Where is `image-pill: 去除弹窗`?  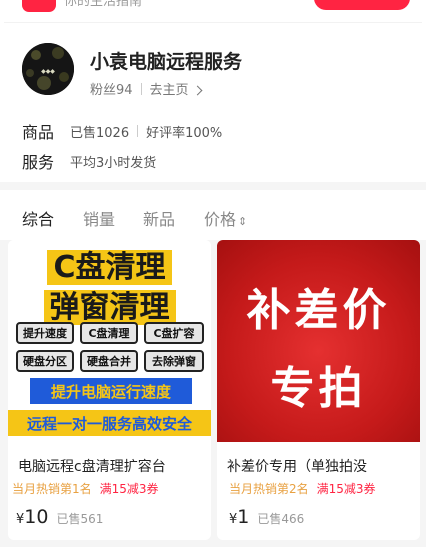 image-pill: 去除弹窗 is located at coordinates (174, 361).